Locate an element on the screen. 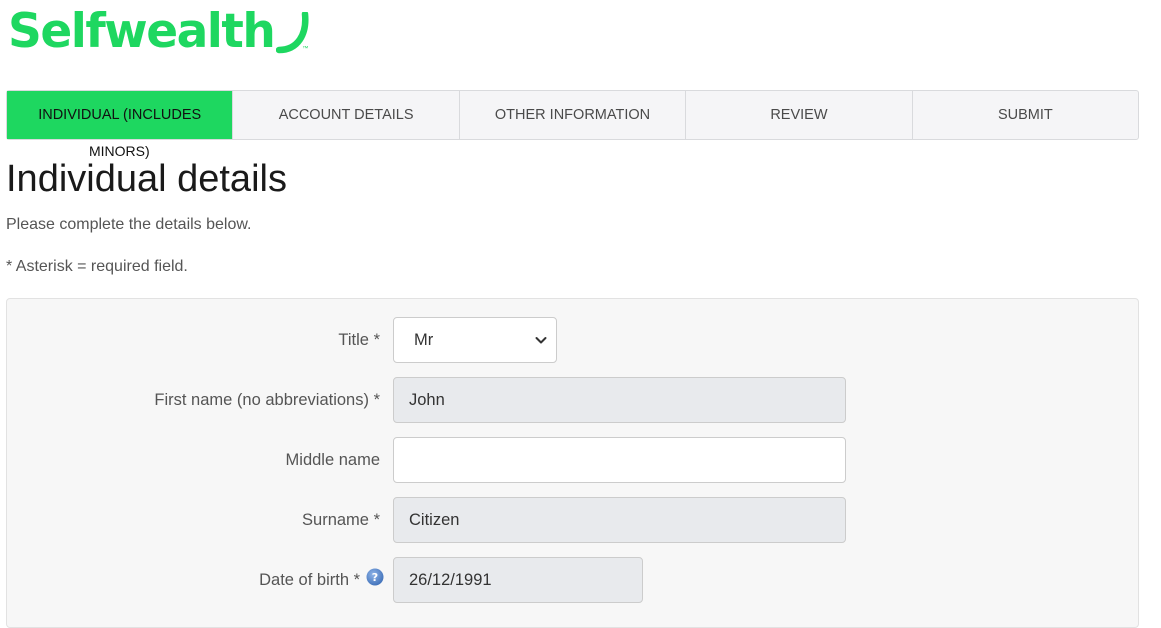 This screenshot has height=628, width=1161. surname-row: Surname * is located at coordinates (572, 520).